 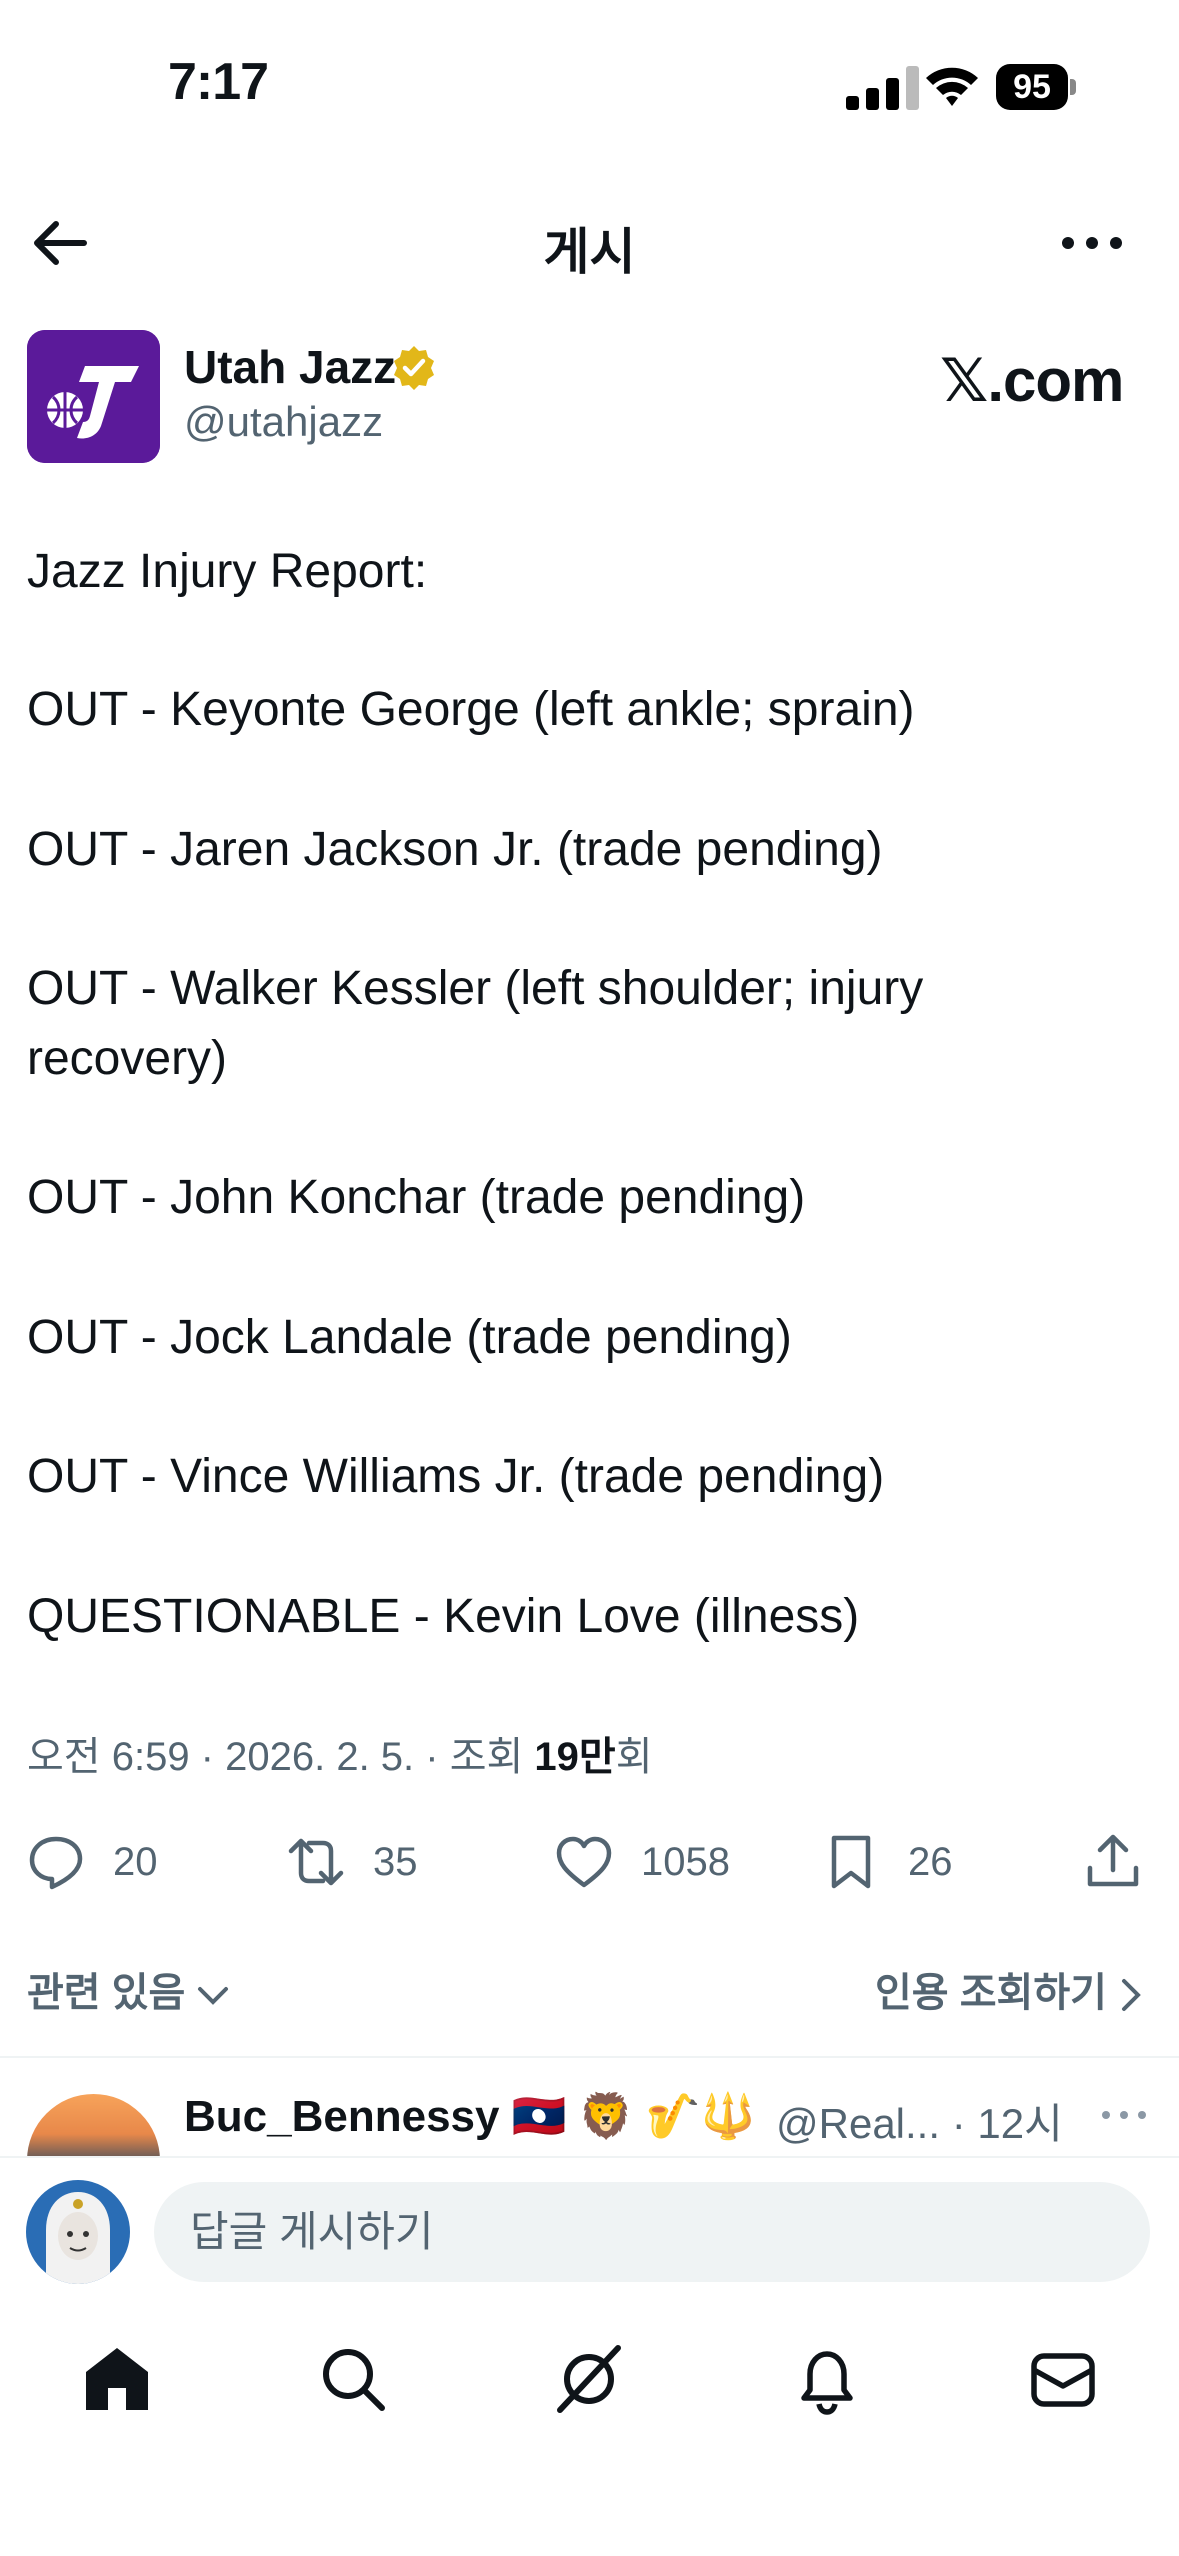 I want to click on view-quotes-link: 인용 조회하기, so click(x=1009, y=1989).